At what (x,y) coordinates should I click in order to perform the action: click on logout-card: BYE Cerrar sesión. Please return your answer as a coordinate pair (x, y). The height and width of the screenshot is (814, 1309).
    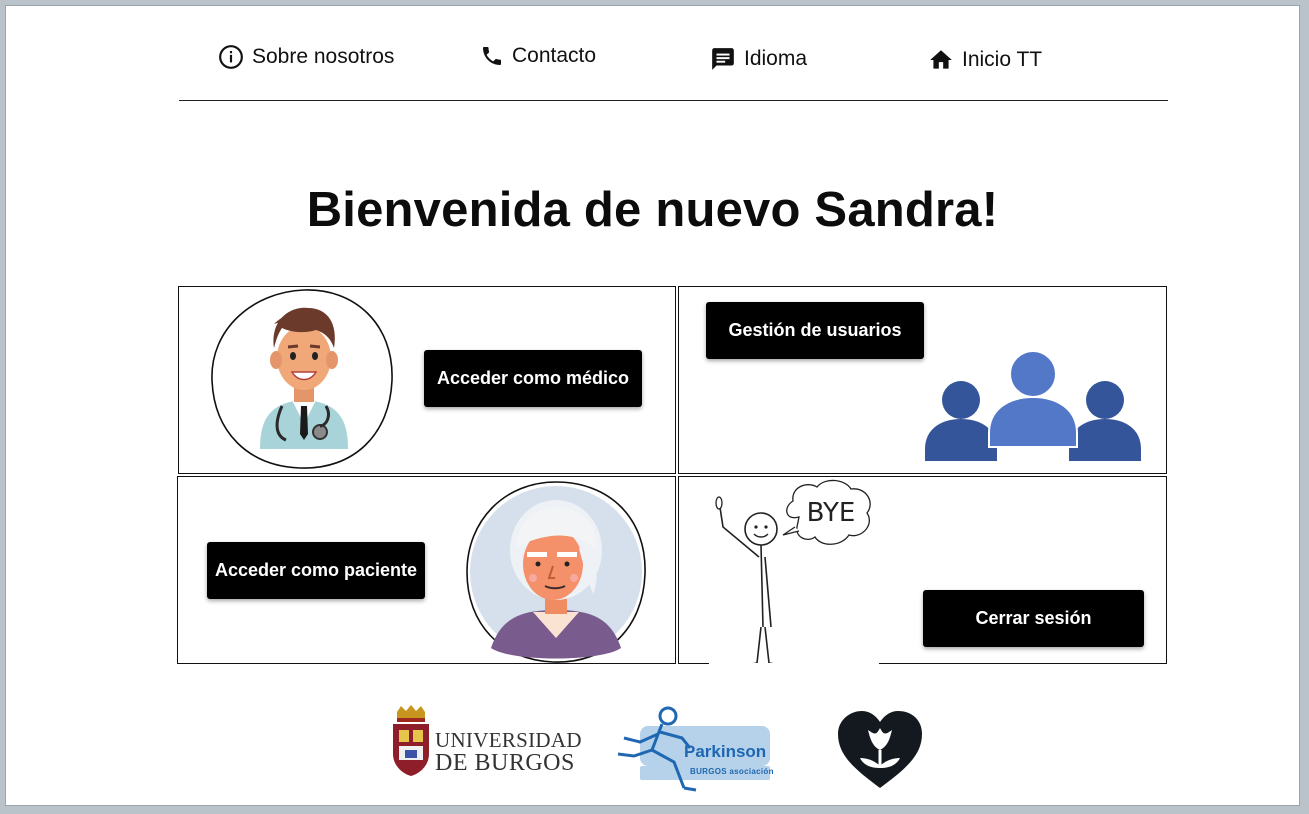
    Looking at the image, I should click on (922, 570).